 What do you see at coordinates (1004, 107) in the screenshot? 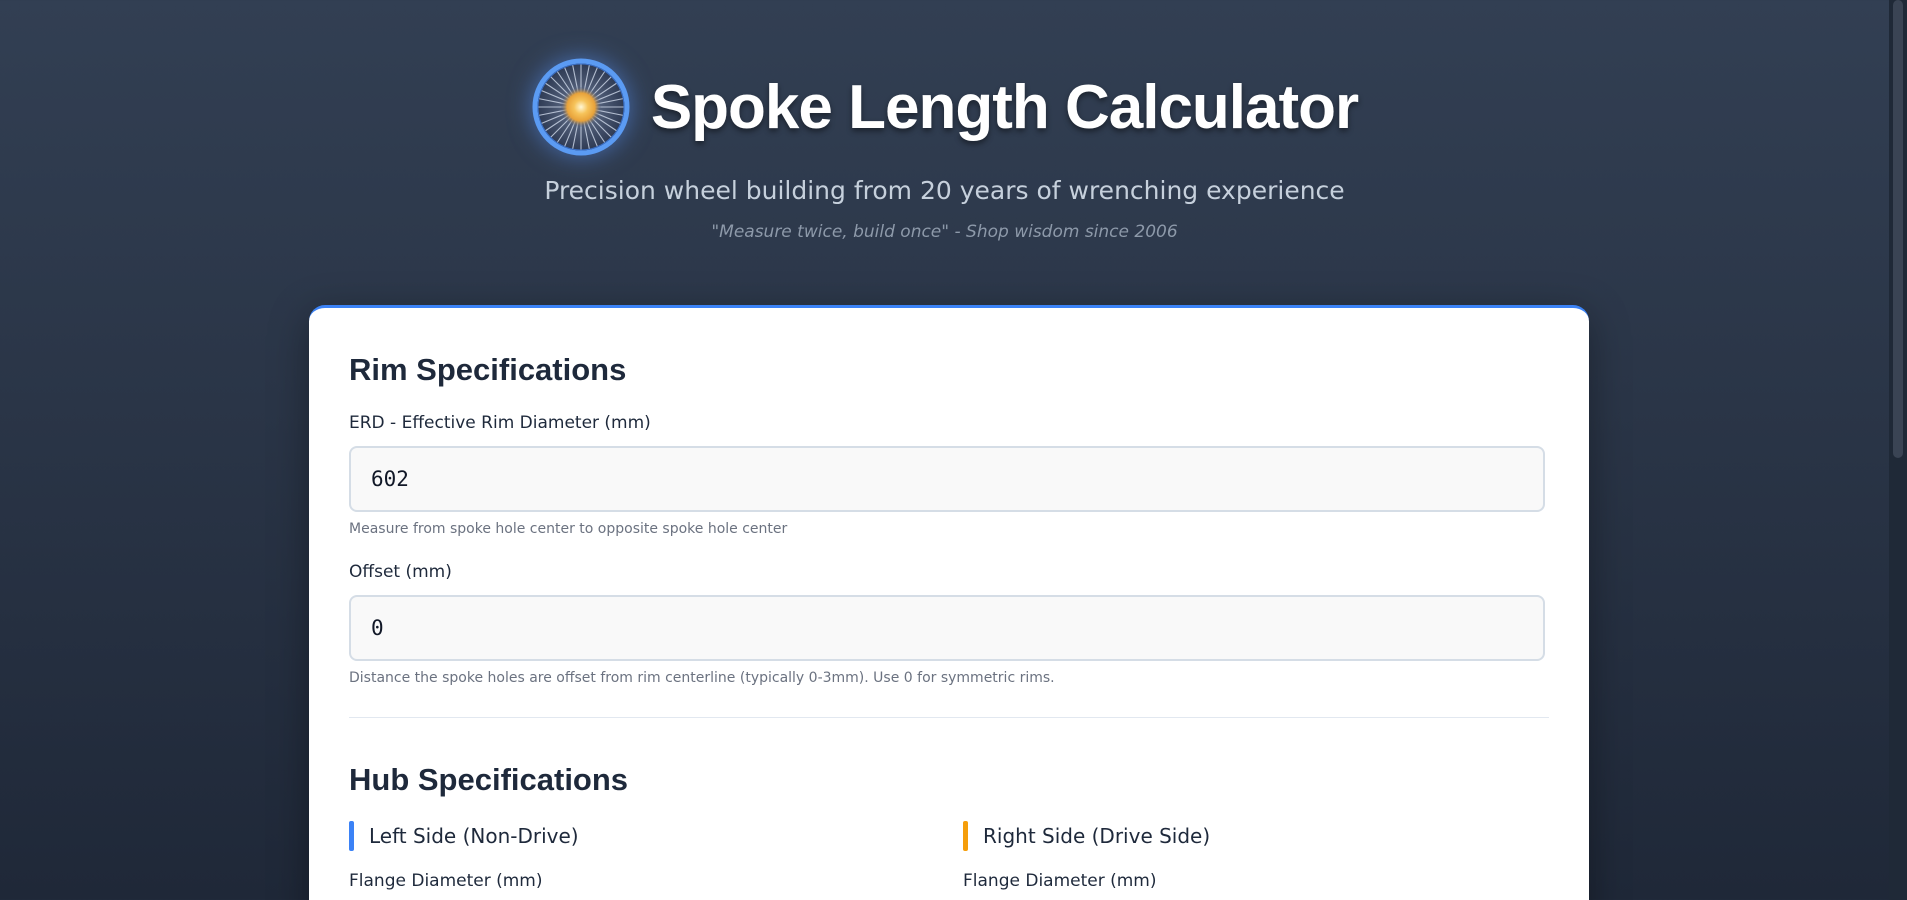
I see `page-title: Spoke Length Calculator` at bounding box center [1004, 107].